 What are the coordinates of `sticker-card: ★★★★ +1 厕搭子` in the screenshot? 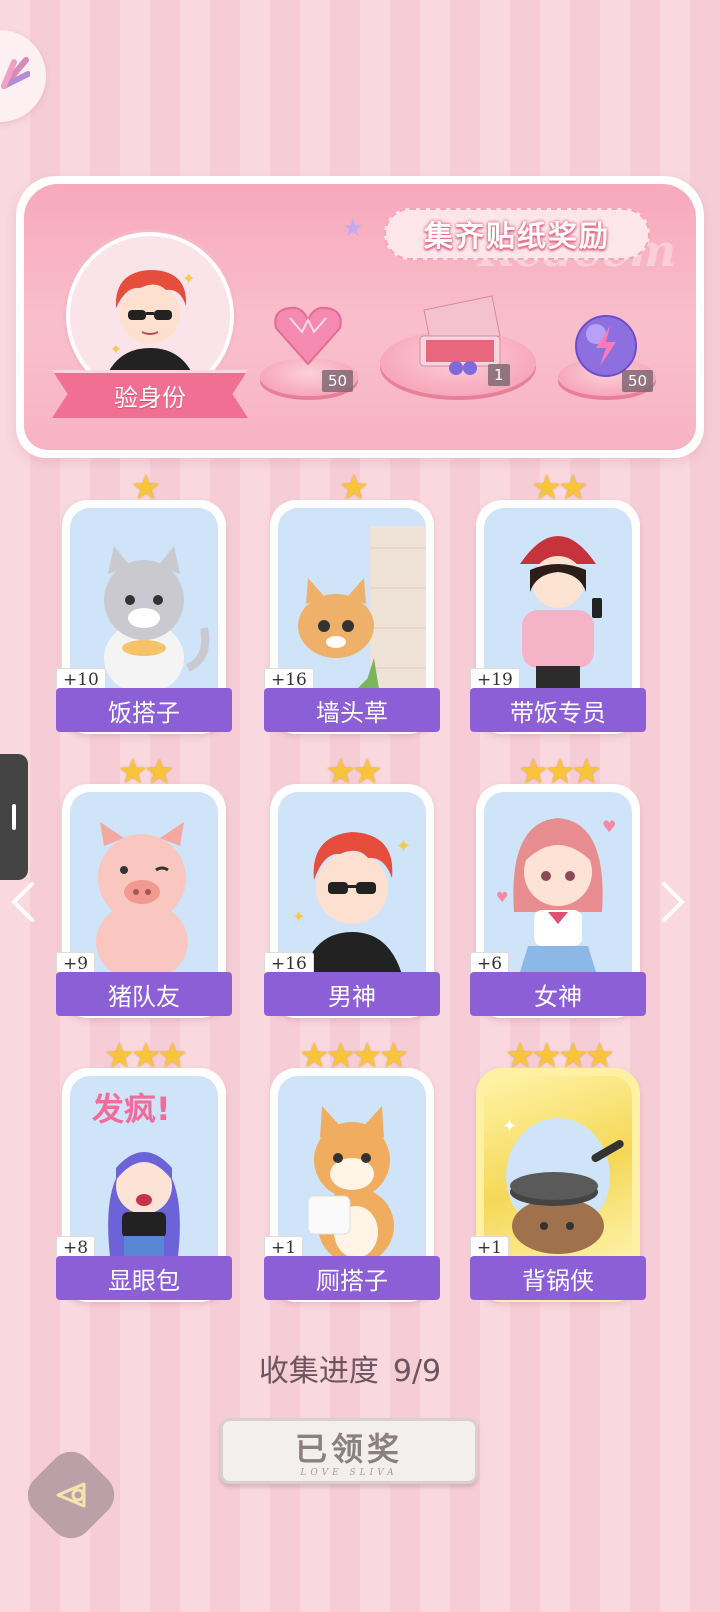 It's located at (352, 1169).